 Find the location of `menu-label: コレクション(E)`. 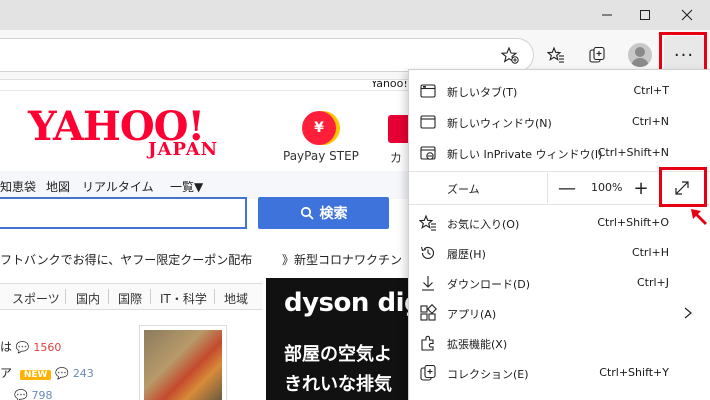

menu-label: コレクション(E) is located at coordinates (488, 374).